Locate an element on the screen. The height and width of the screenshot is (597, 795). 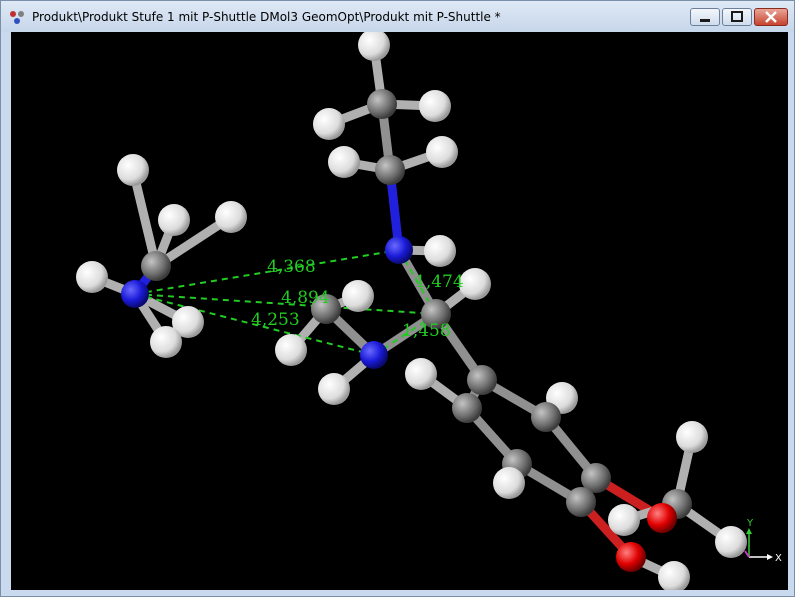
maximize-button is located at coordinates (737, 17).